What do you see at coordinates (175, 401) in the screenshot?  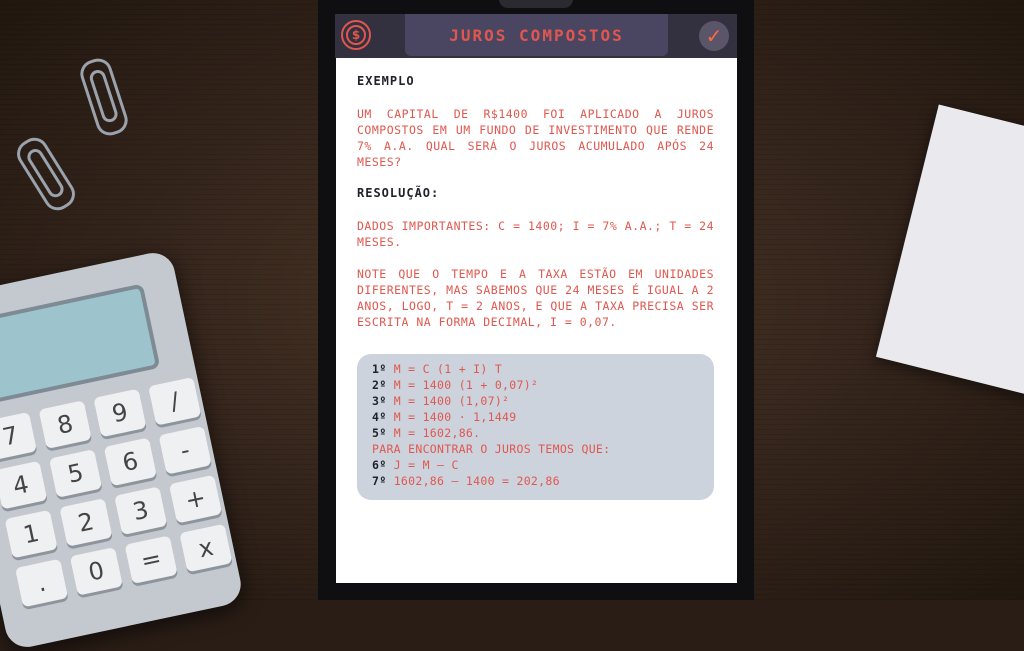 I see `calculator-key: /` at bounding box center [175, 401].